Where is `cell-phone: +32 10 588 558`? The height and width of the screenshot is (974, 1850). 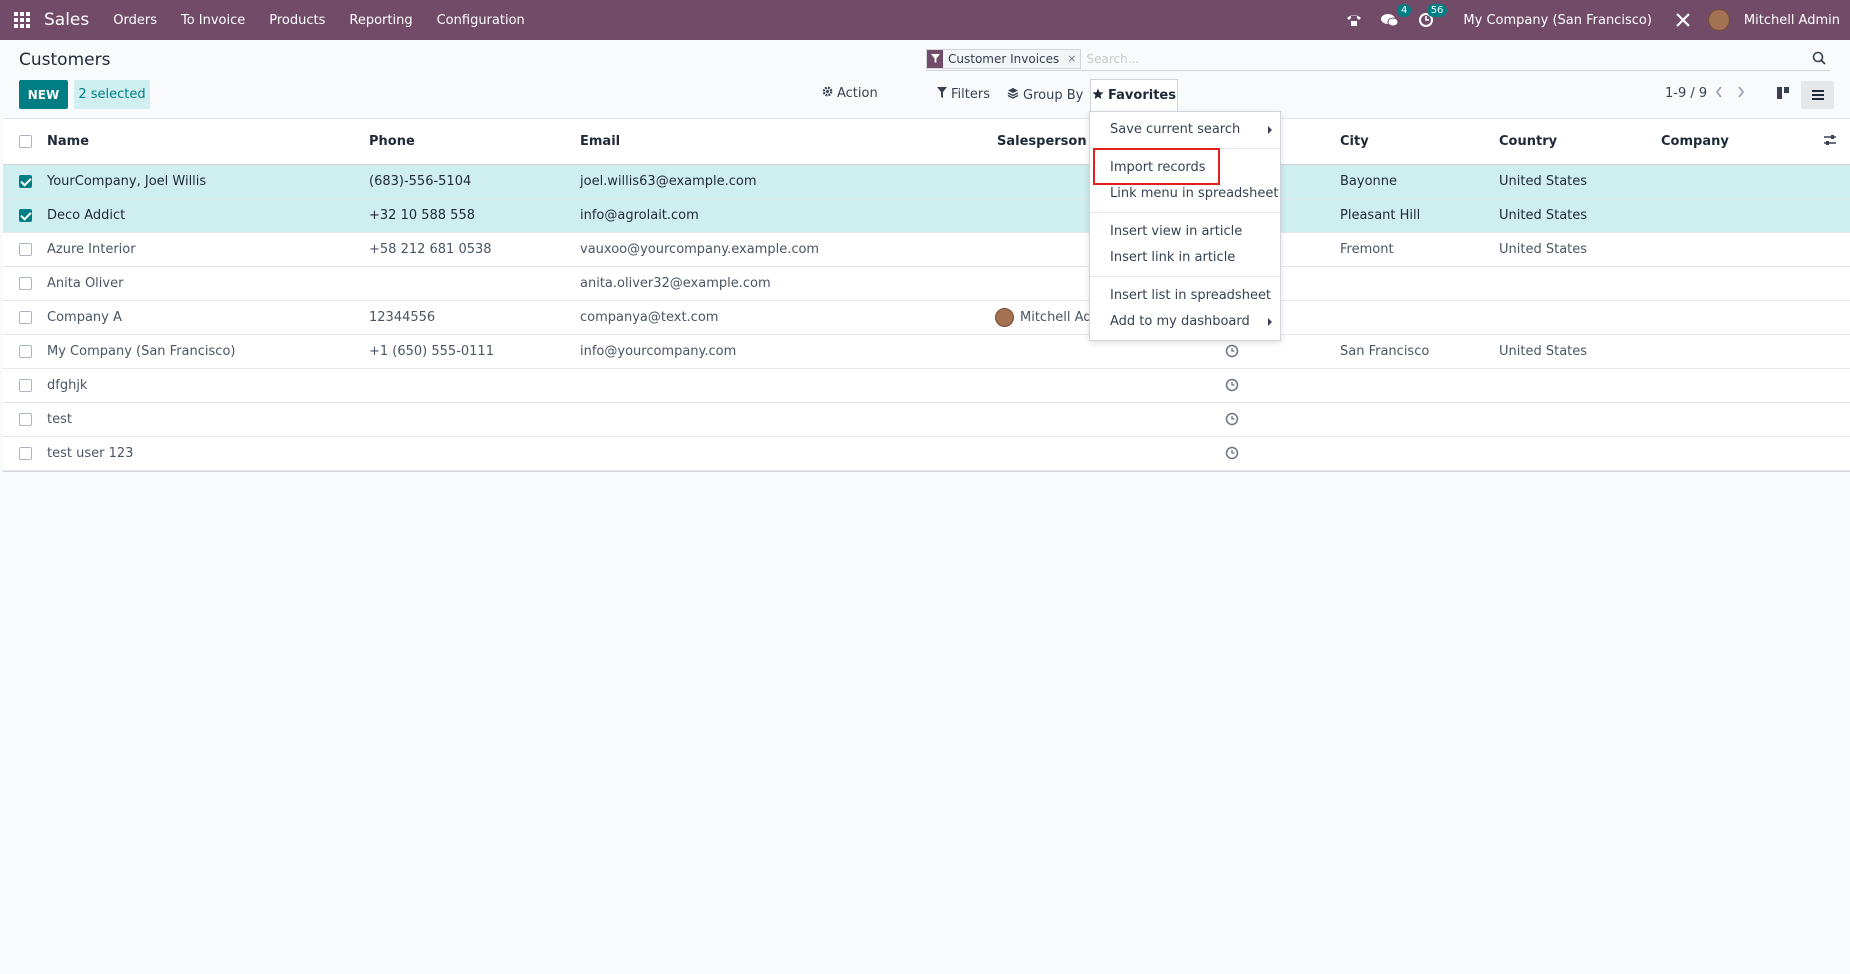
cell-phone: +32 10 588 558 is located at coordinates (422, 215).